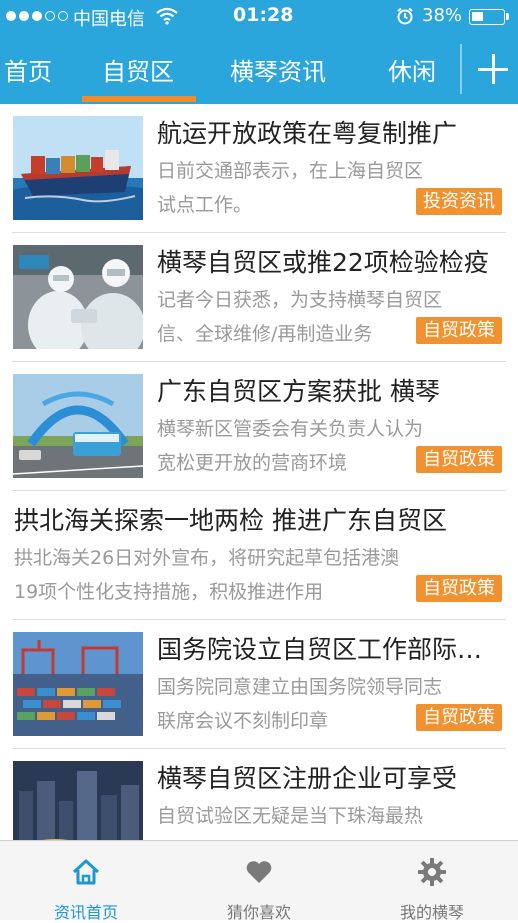  I want to click on list-item: 航运开放政策在粤复制推广 日前交通部表示，在上海自贸区 试点工作。 投资资讯, so click(259, 168).